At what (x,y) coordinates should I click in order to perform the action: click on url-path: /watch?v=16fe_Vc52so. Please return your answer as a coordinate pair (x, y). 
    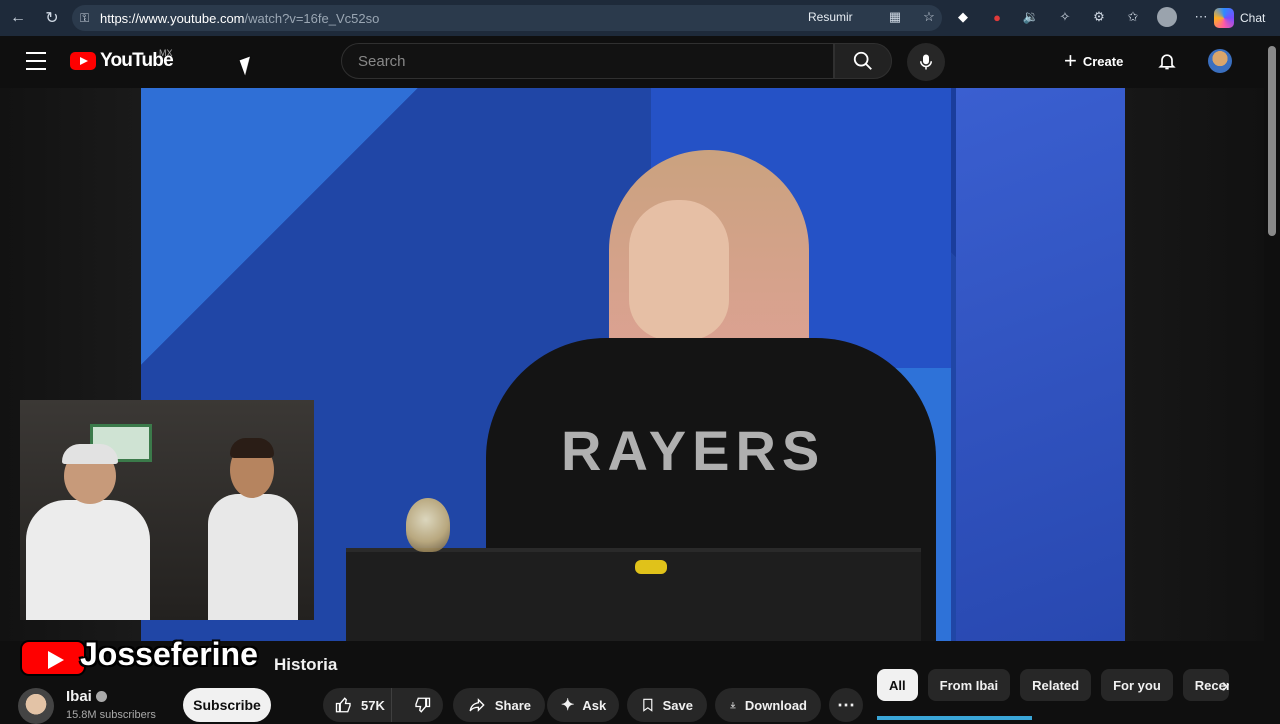
    Looking at the image, I should click on (312, 18).